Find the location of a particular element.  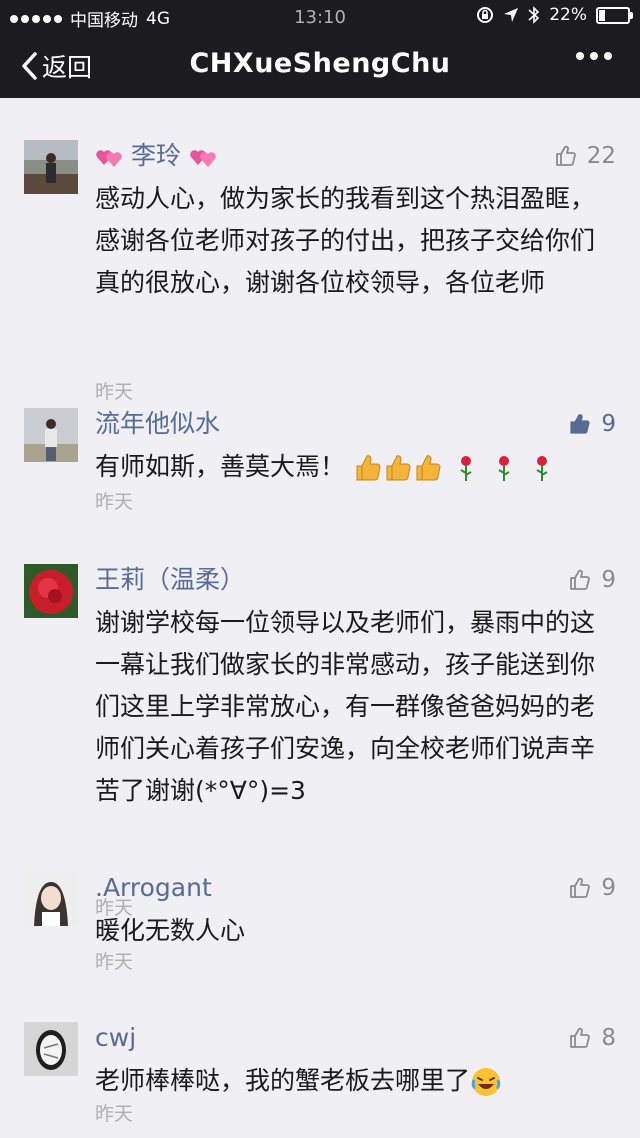

commenter-name: cwj is located at coordinates (115, 1038).